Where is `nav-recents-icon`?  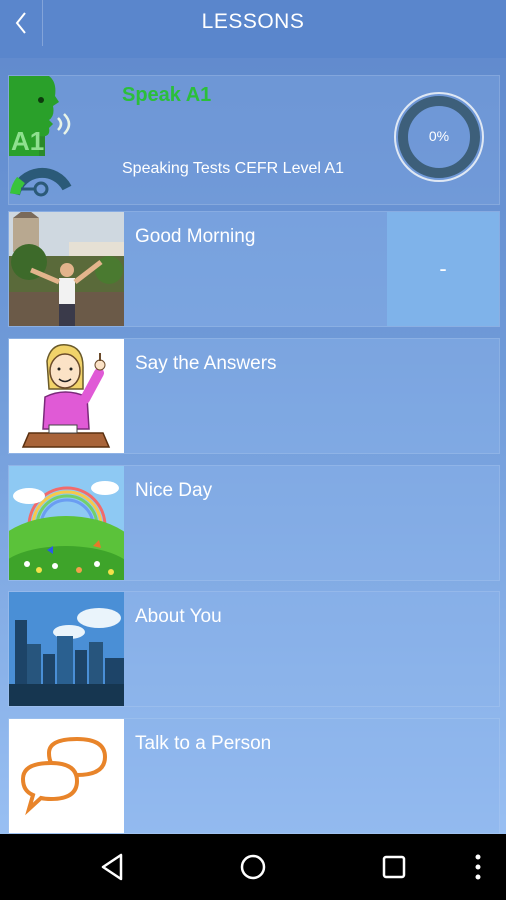 nav-recents-icon is located at coordinates (394, 867).